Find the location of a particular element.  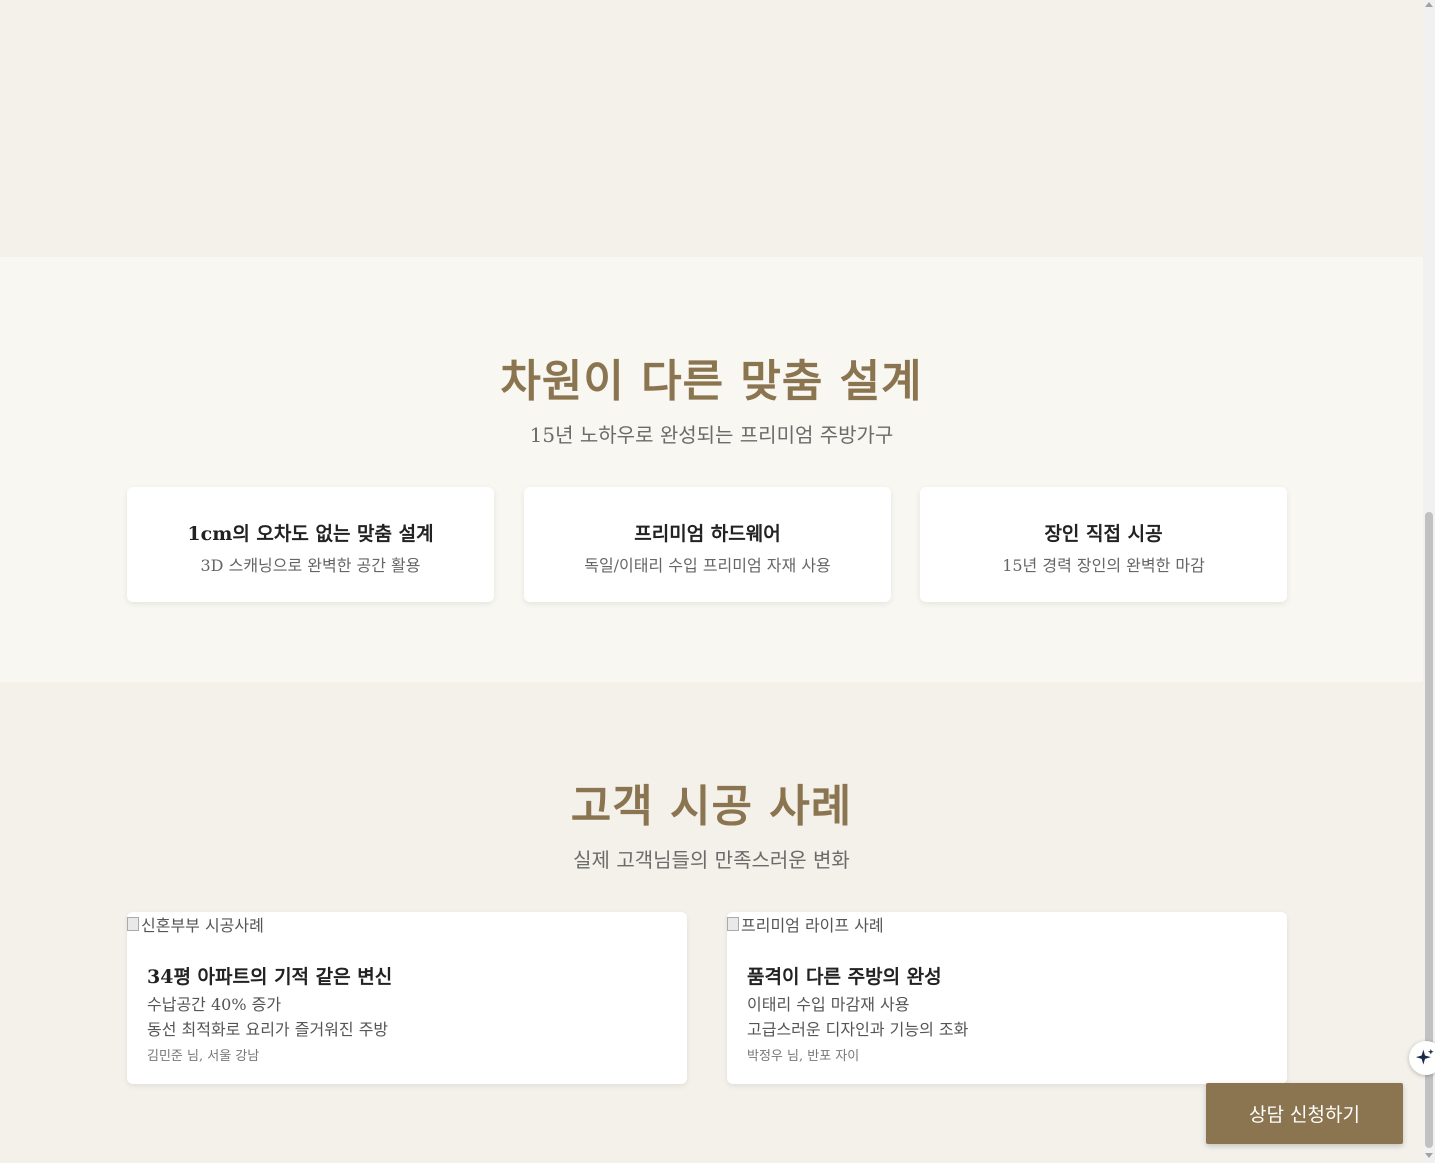

feature-card-title: 프리미엄 하드웨어 is located at coordinates (707, 534).